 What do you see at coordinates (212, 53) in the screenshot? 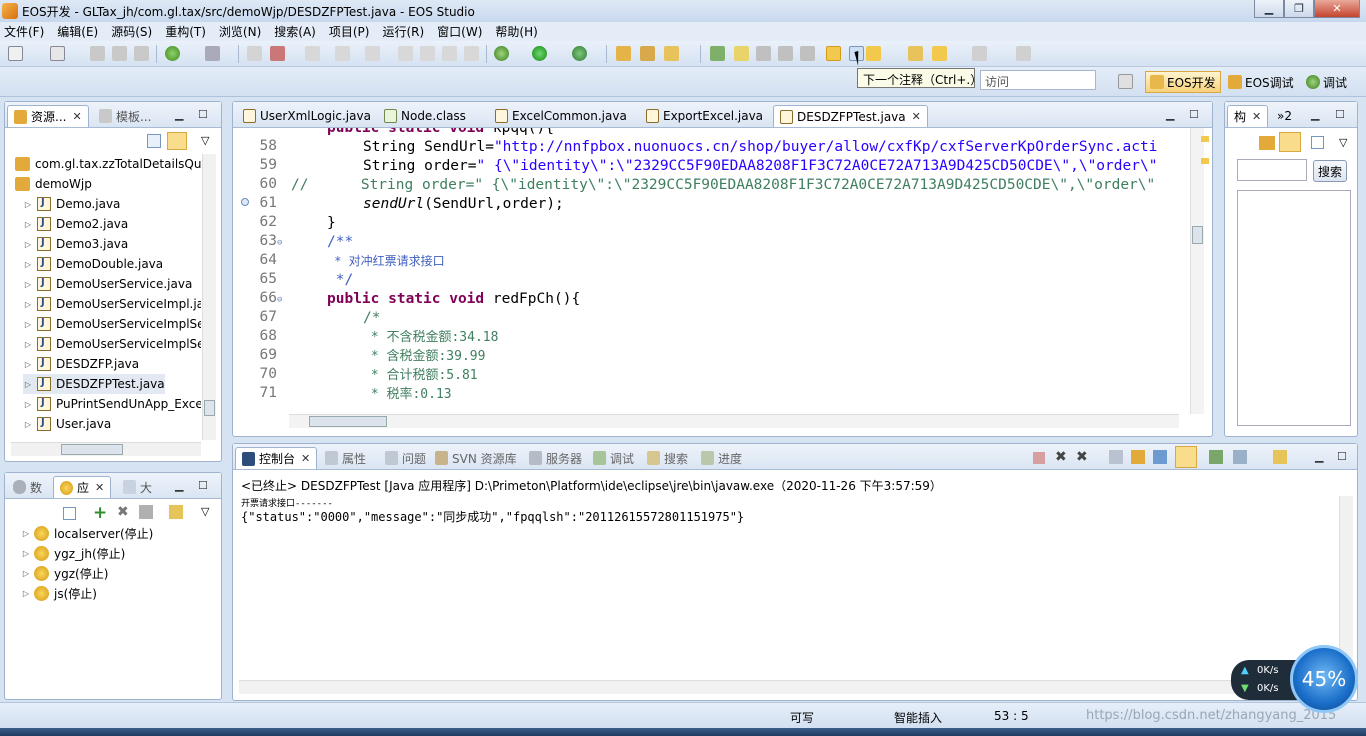
I see `settings-icon` at bounding box center [212, 53].